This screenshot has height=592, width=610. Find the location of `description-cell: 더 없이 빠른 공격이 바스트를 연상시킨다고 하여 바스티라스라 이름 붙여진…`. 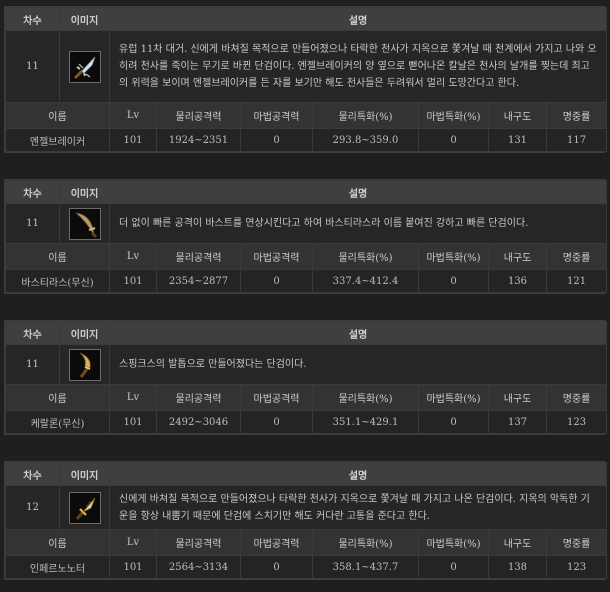

description-cell: 더 없이 빠른 공격이 바스트를 연상시킨다고 하여 바스티라스라 이름 붙여진… is located at coordinates (358, 223).